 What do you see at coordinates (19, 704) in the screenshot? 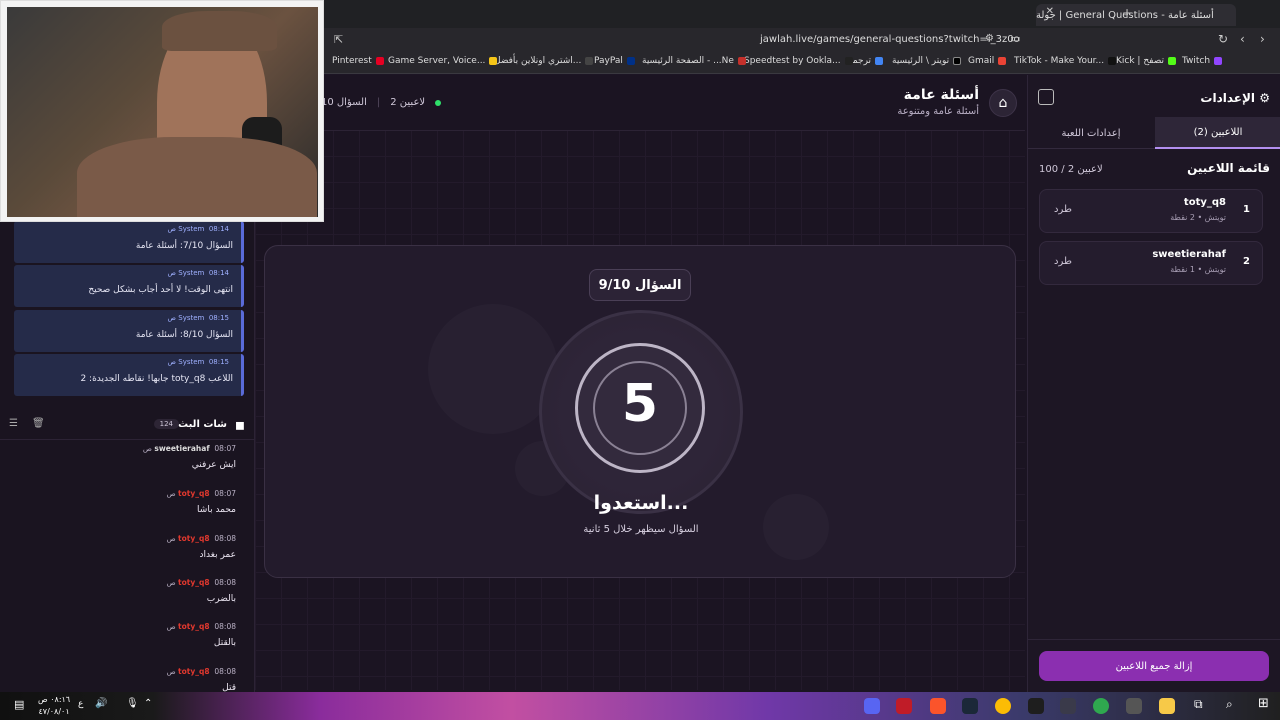
I see `notification-icon: ▤` at bounding box center [19, 704].